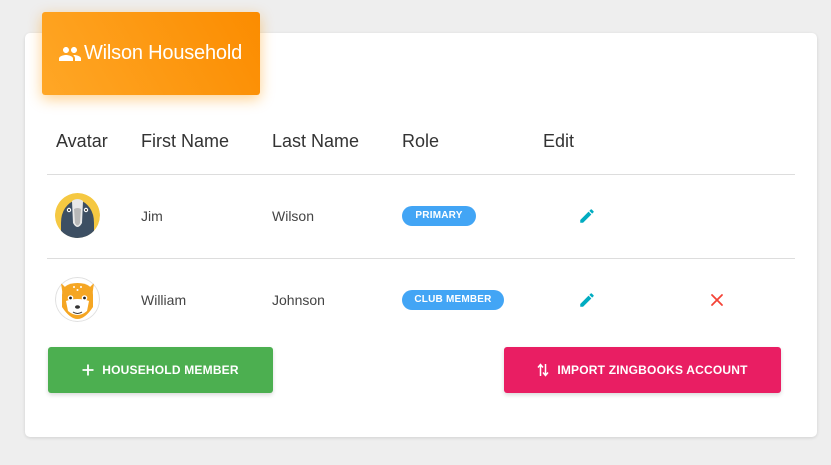 Image resolution: width=831 pixels, height=465 pixels. Describe the element at coordinates (298, 300) in the screenshot. I see `last-name-cell: Johnson` at that location.